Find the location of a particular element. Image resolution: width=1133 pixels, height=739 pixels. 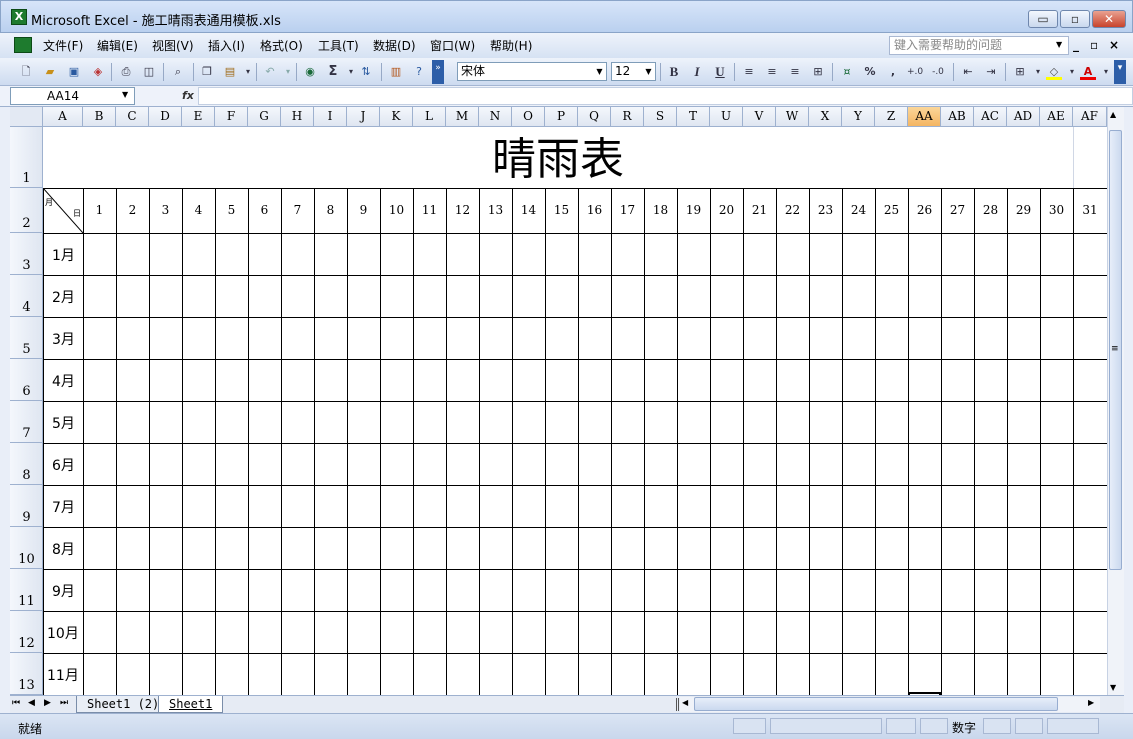

row-header: 2 is located at coordinates (26, 210).